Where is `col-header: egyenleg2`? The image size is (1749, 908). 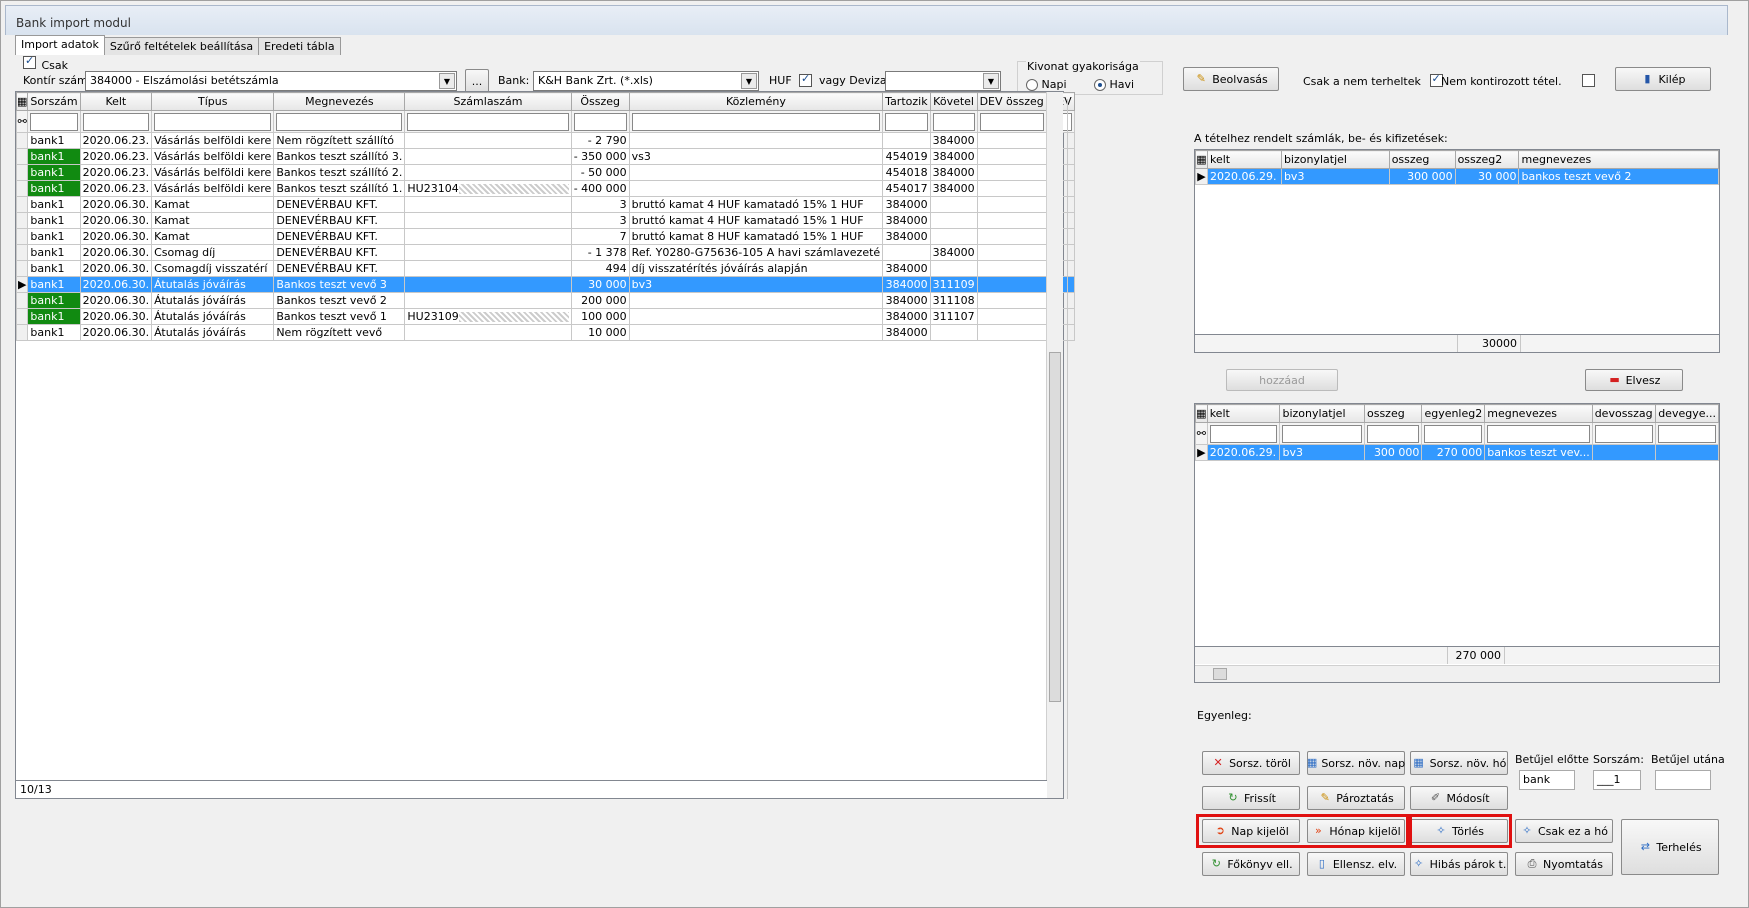 col-header: egyenleg2 is located at coordinates (1453, 413).